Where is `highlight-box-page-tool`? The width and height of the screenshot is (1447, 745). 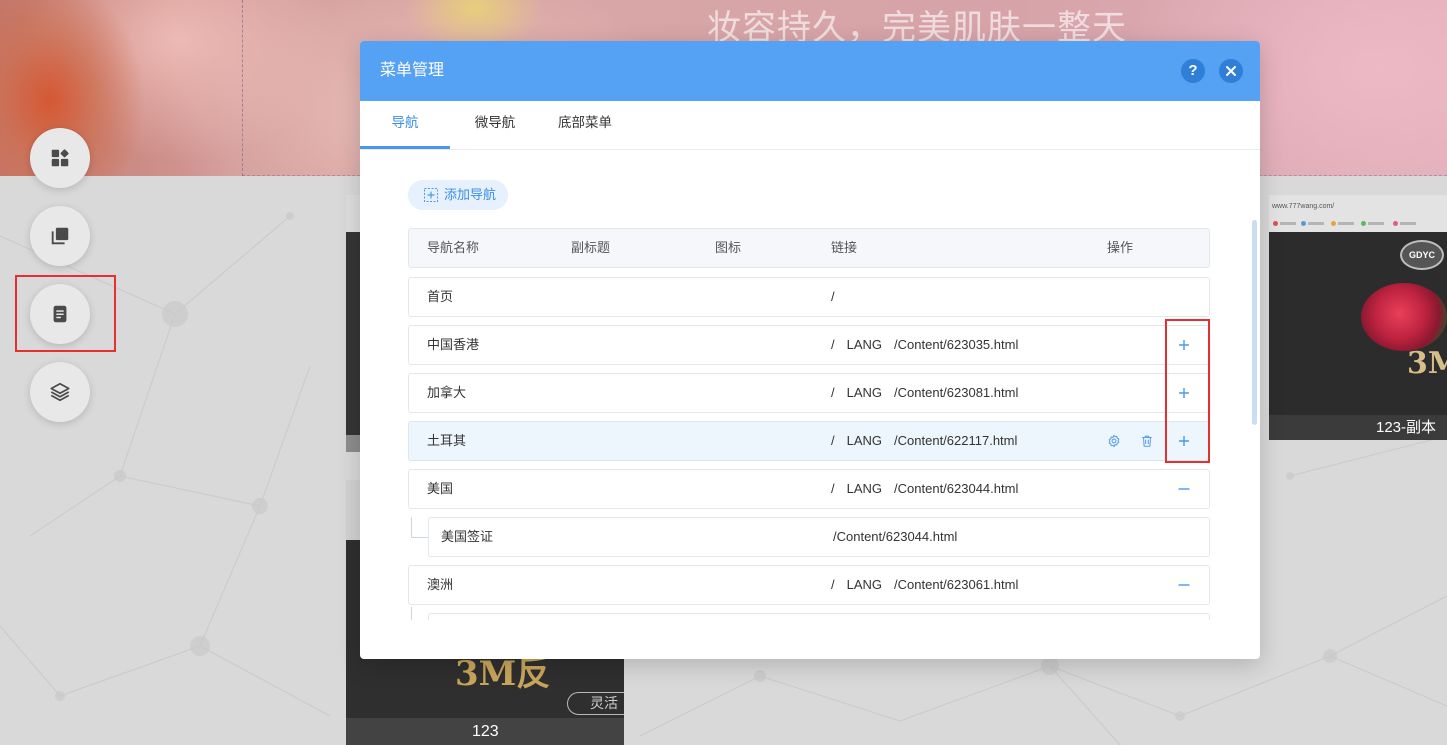
highlight-box-page-tool is located at coordinates (65, 313).